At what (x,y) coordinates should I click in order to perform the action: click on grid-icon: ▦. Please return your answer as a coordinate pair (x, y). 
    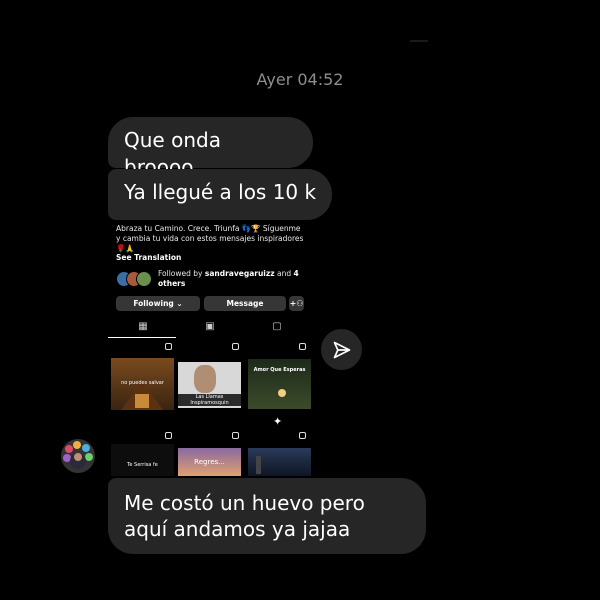
    Looking at the image, I should click on (143, 326).